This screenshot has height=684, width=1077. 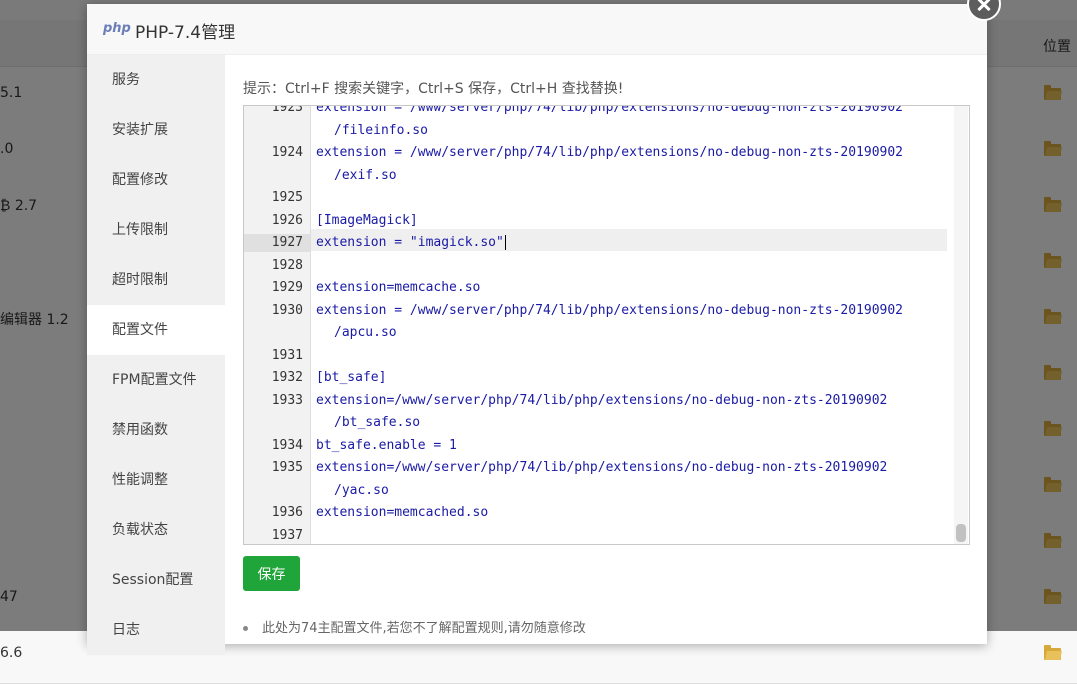 I want to click on modal-title: PHP-7.4管理, so click(x=185, y=33).